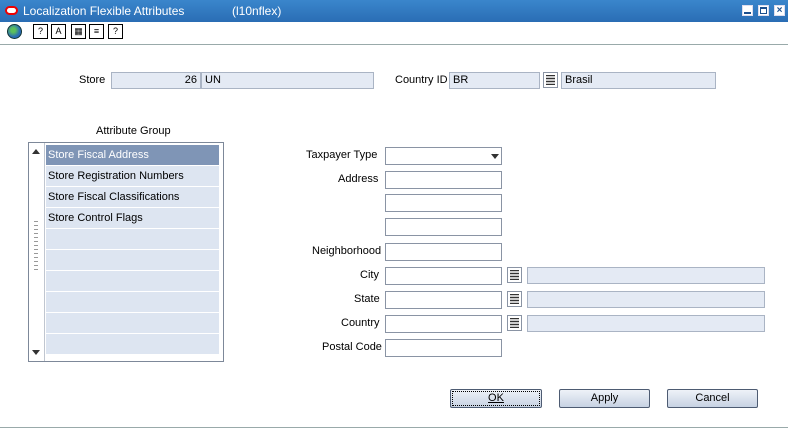 The height and width of the screenshot is (428, 788). What do you see at coordinates (96, 31) in the screenshot?
I see `document-icon: ≡` at bounding box center [96, 31].